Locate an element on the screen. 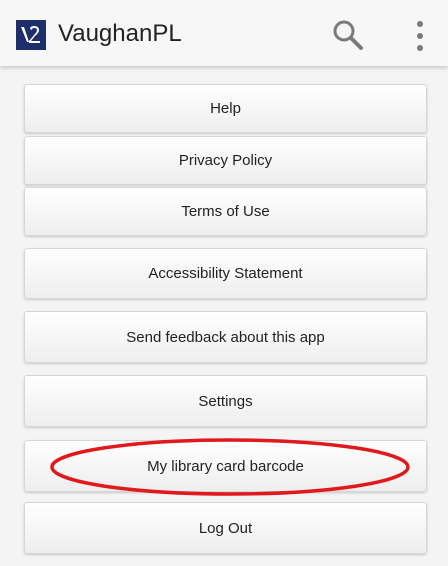  menu-item-privacy-policy: Privacy Policy is located at coordinates (225, 160).